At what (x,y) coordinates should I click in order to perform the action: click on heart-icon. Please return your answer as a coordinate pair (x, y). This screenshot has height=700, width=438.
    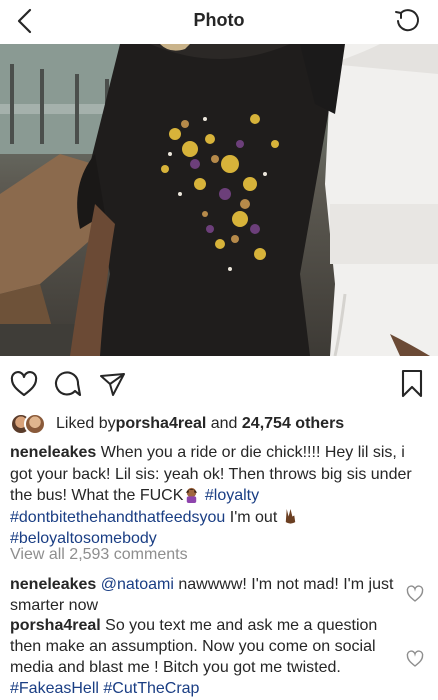
    Looking at the image, I should click on (24, 384).